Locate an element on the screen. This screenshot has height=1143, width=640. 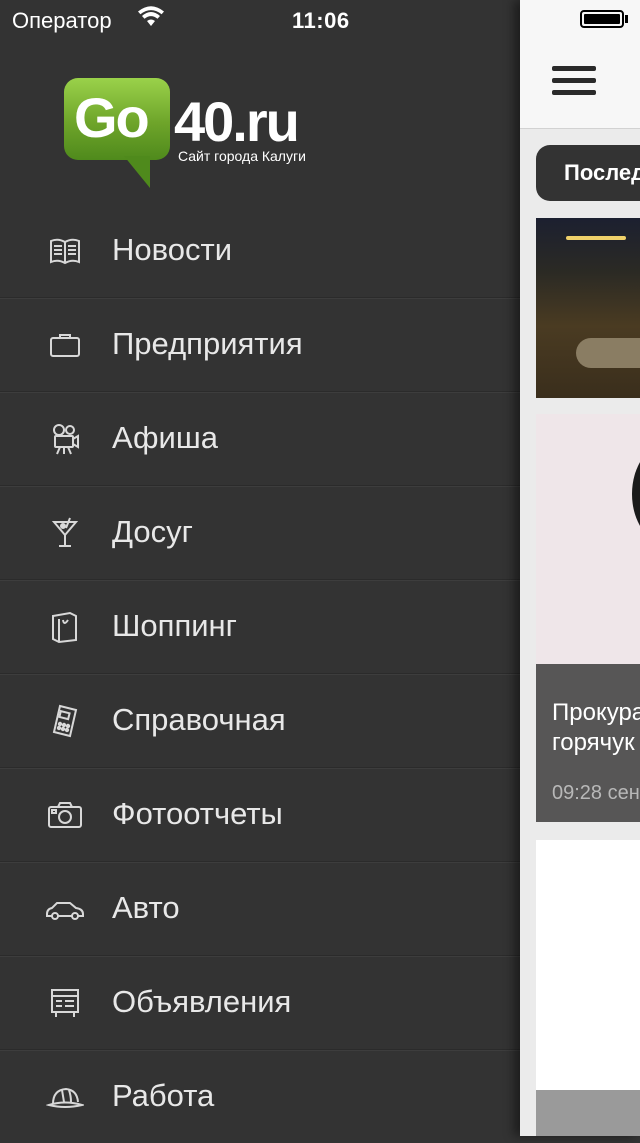
menu-toggle-icon is located at coordinates (574, 82).